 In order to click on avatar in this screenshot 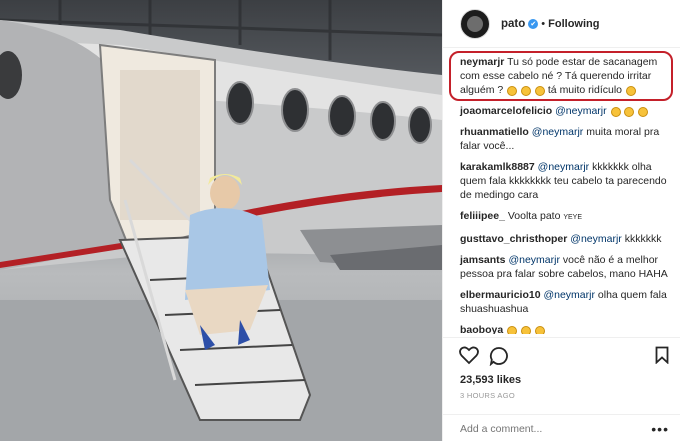, I will do `click(475, 23)`.